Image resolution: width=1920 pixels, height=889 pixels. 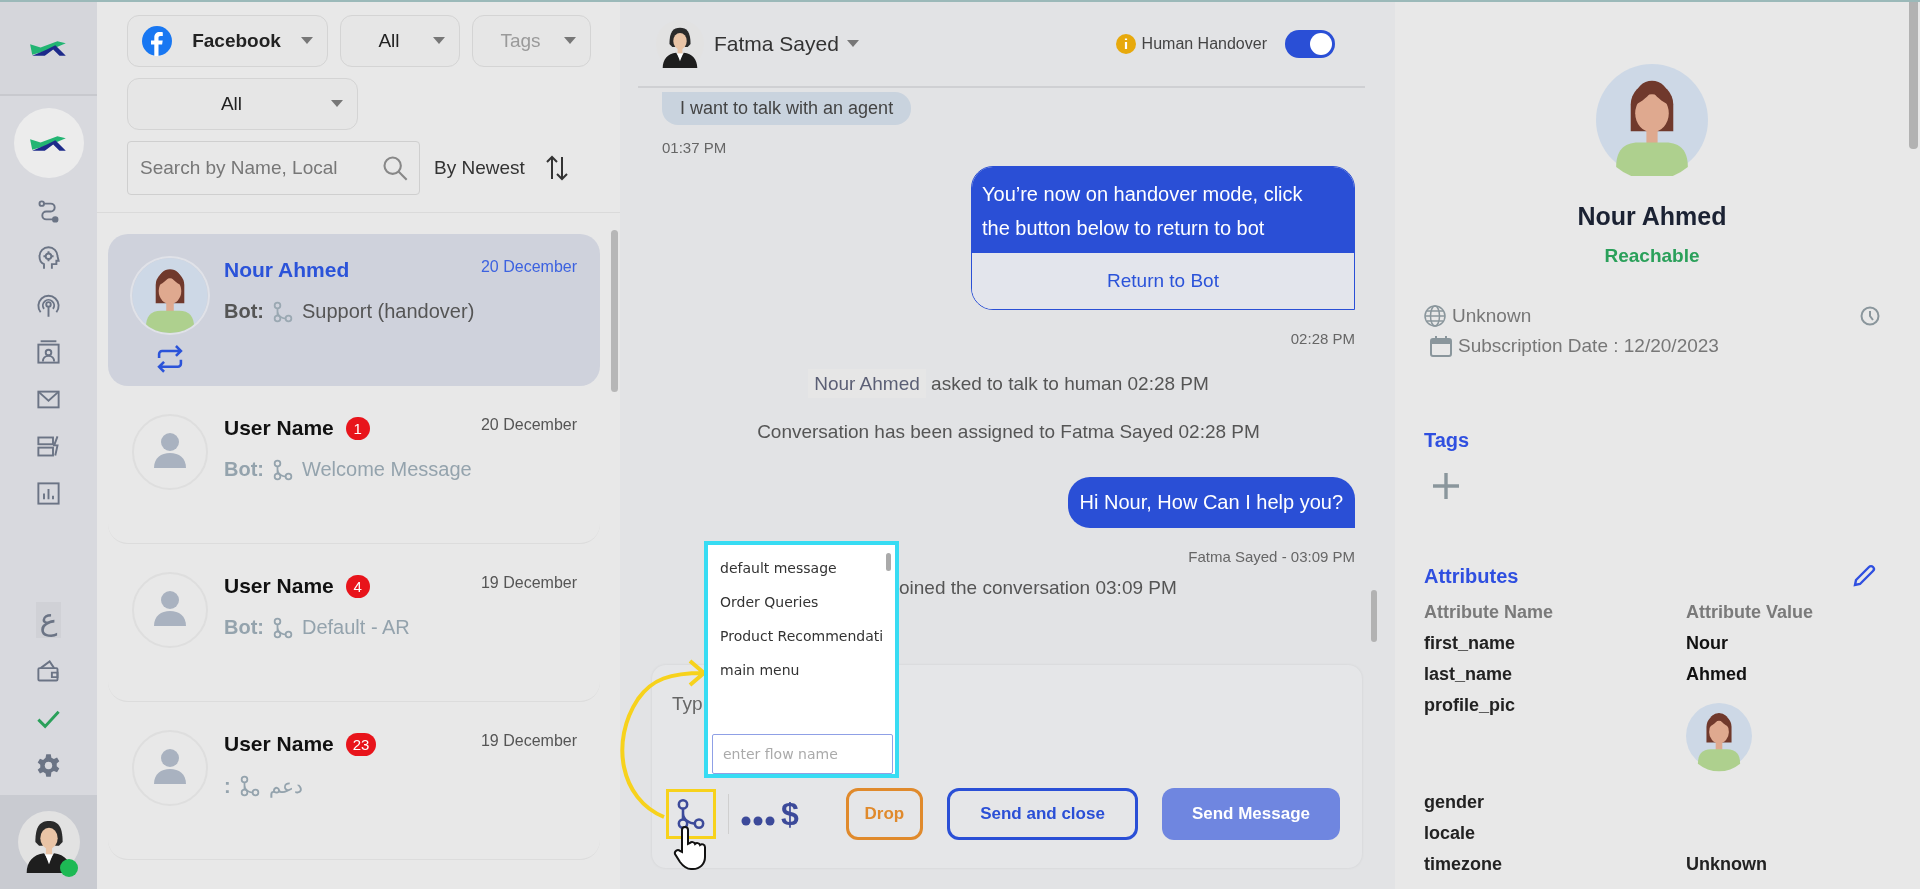 What do you see at coordinates (1450, 833) in the screenshot?
I see `attribute-name: locale` at bounding box center [1450, 833].